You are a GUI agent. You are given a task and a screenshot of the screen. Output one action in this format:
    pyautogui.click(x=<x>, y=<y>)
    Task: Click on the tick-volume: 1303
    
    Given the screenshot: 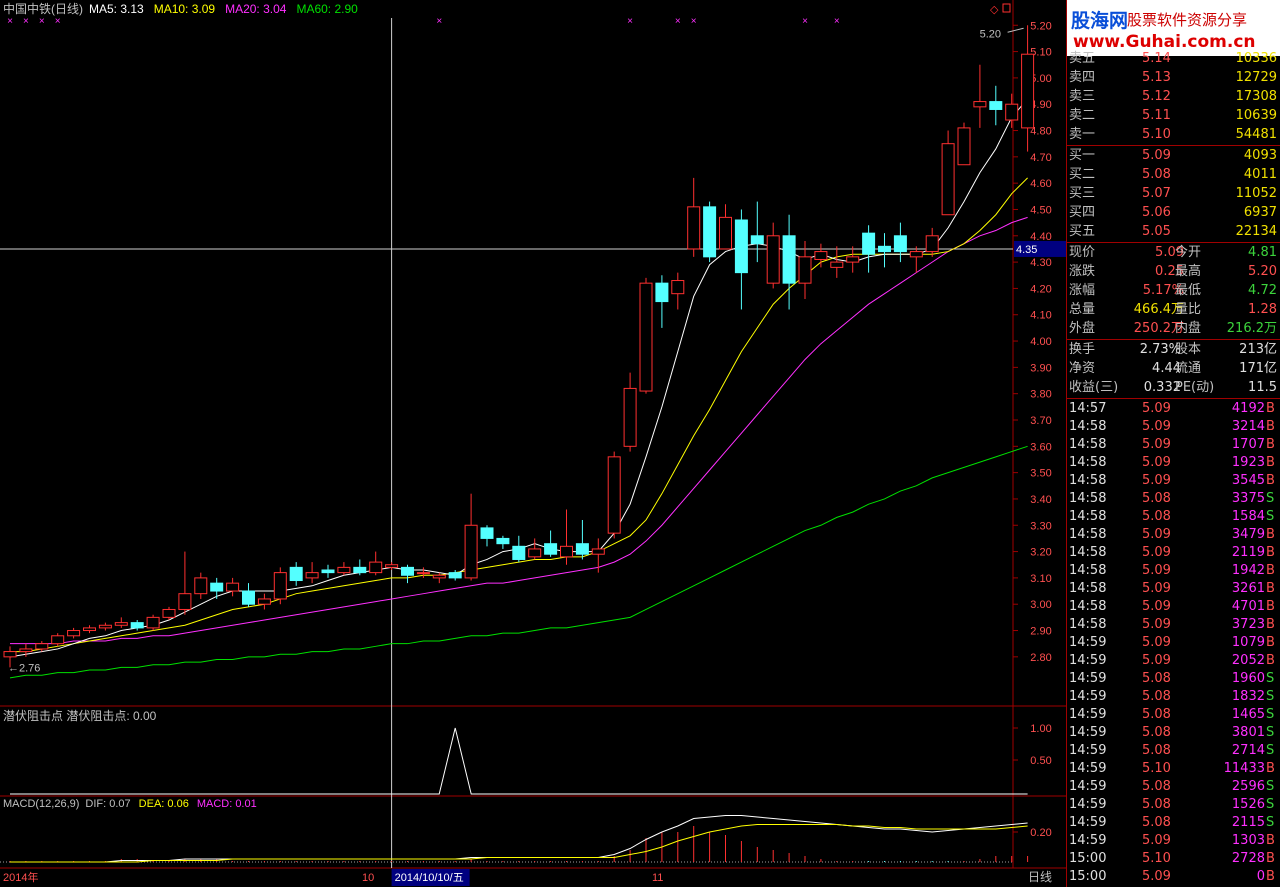 What is the action you would take?
    pyautogui.click(x=1248, y=840)
    